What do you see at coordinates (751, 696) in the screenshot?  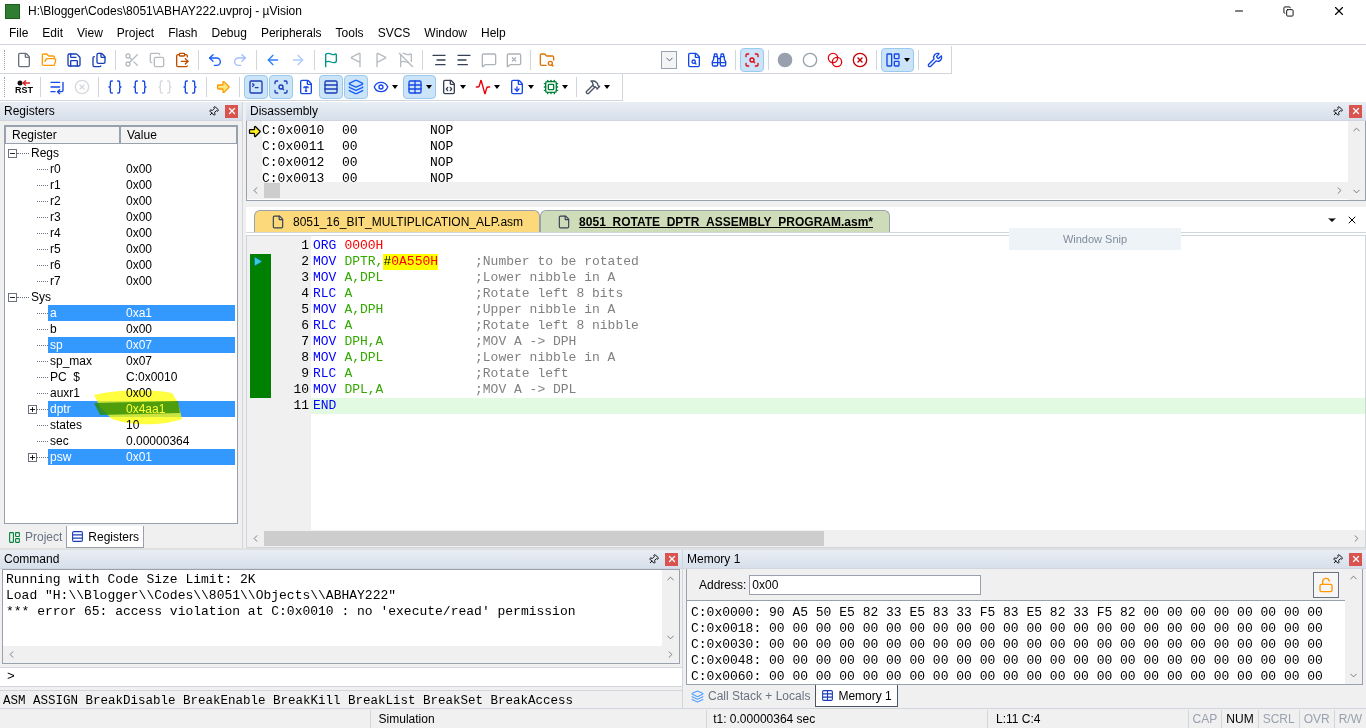 I see `panel-tab: Call Stack + Locals` at bounding box center [751, 696].